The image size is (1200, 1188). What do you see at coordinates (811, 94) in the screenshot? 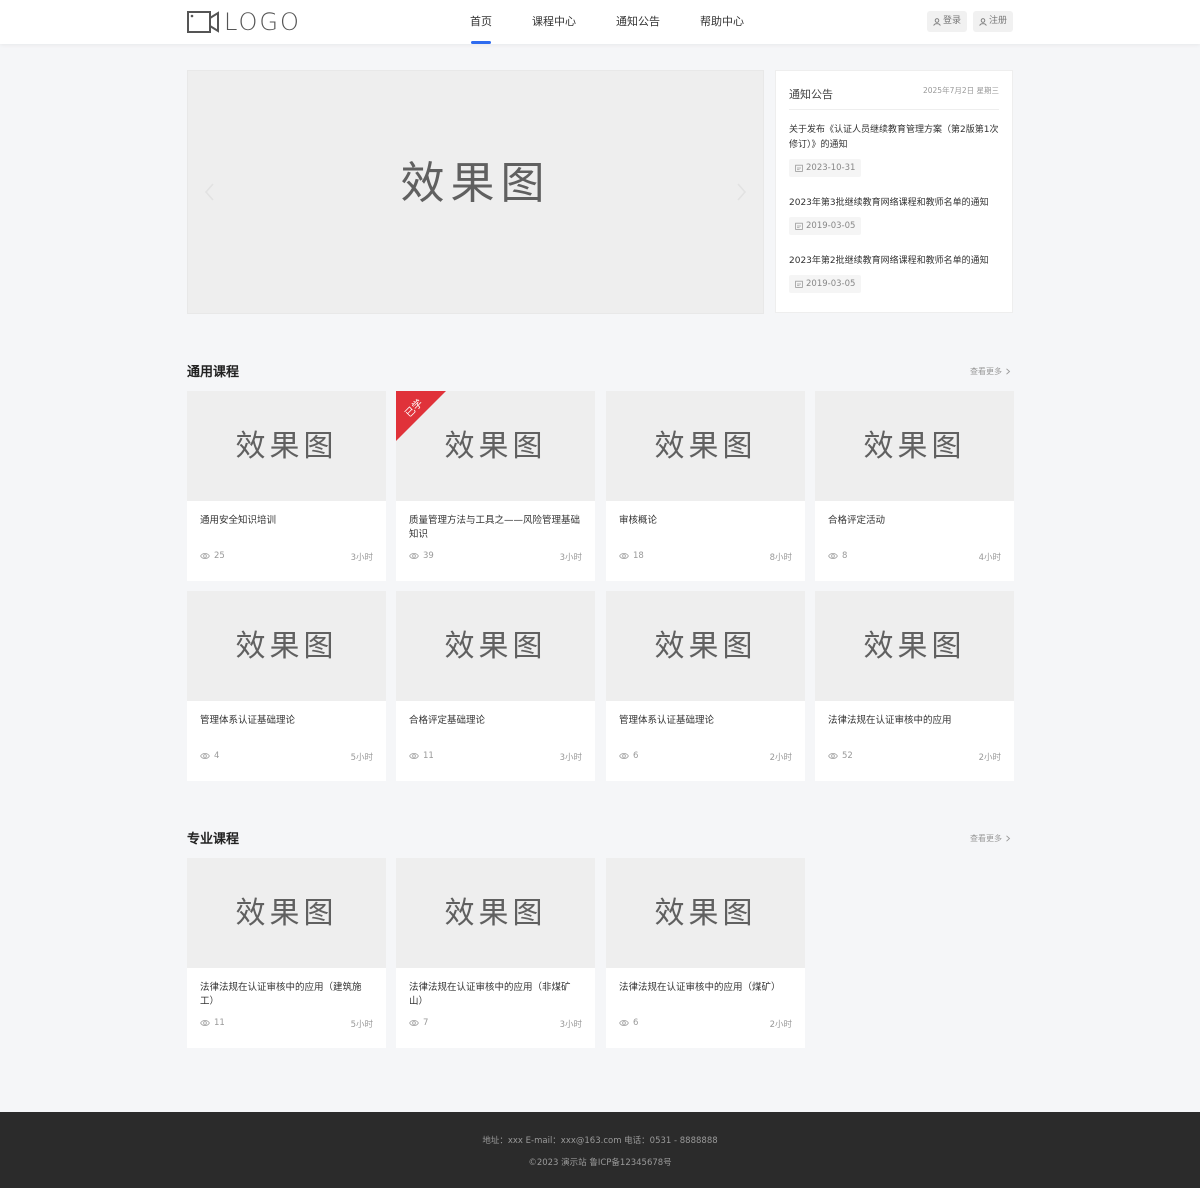
I see `notice-panel-title: 通知公告` at bounding box center [811, 94].